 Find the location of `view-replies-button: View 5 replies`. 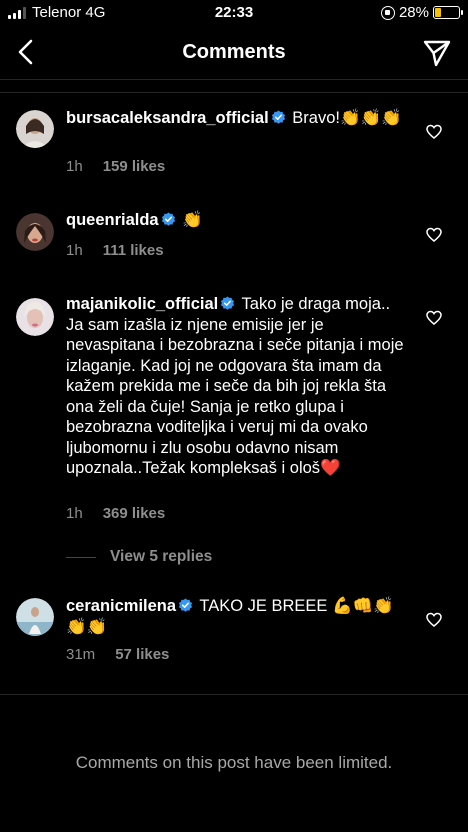

view-replies-button: View 5 replies is located at coordinates (139, 557).